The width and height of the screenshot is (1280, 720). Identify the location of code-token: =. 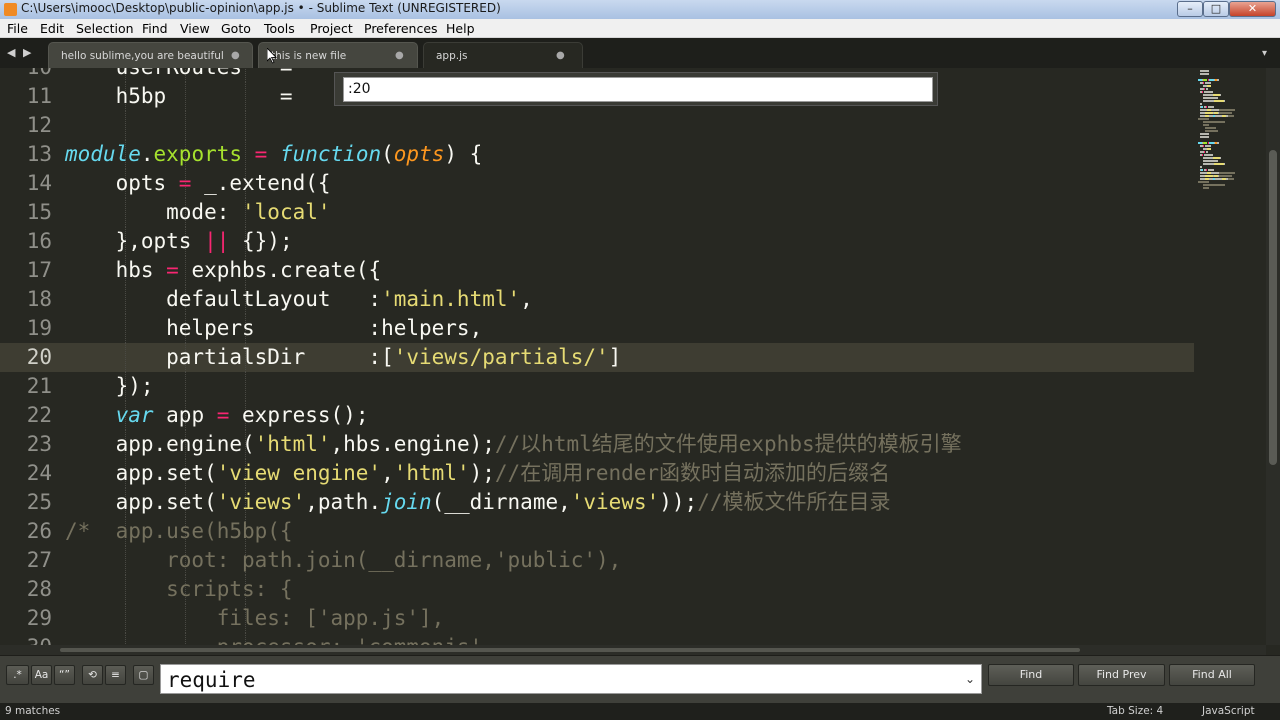
(172, 270).